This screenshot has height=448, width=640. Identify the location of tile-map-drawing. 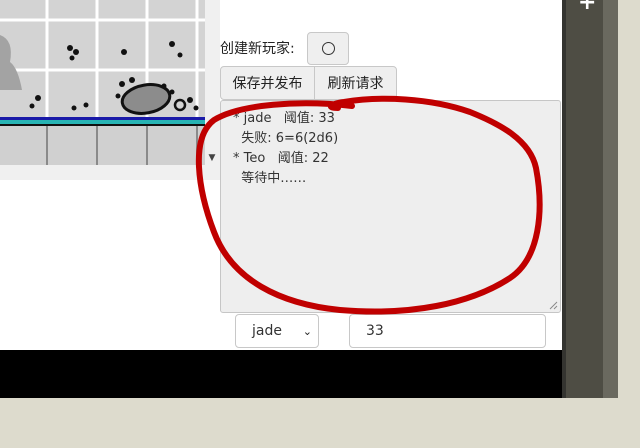
(102, 82).